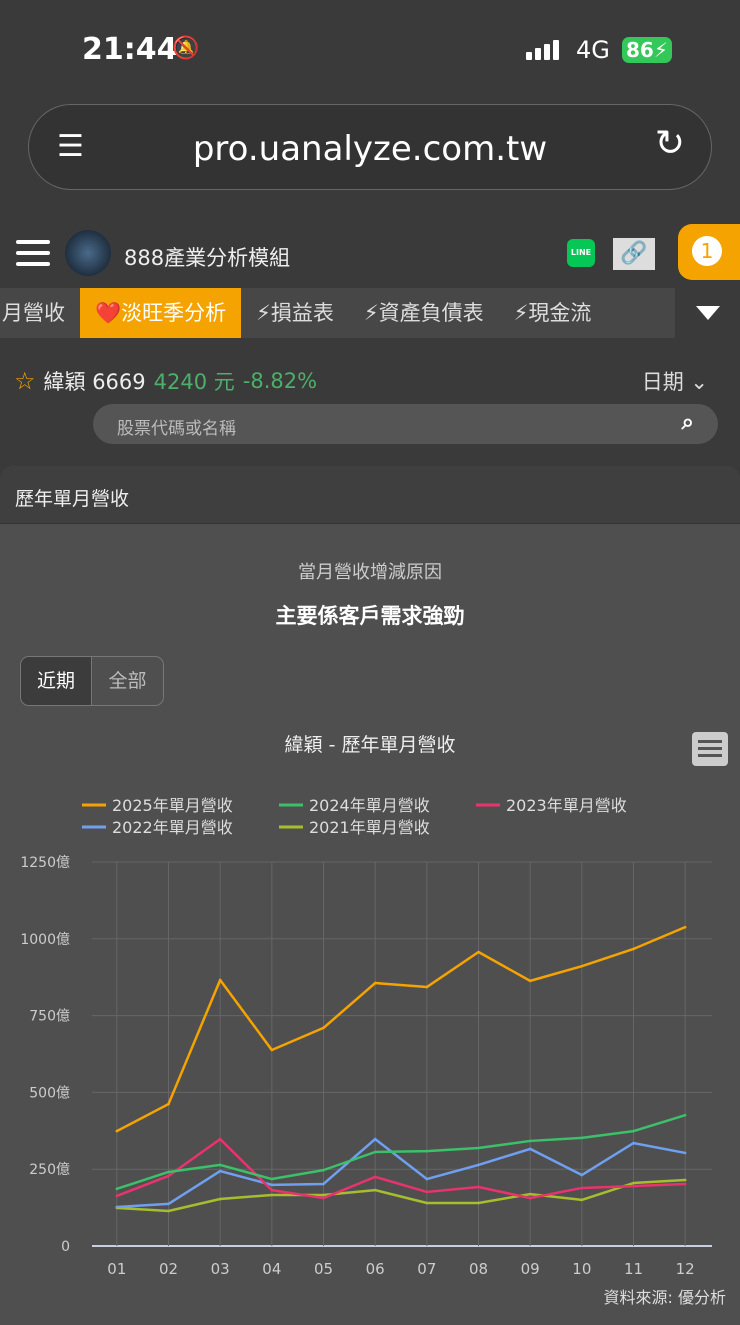 The height and width of the screenshot is (1325, 740). Describe the element at coordinates (49, 1017) in the screenshot. I see `y-tick-label: 750億` at that location.